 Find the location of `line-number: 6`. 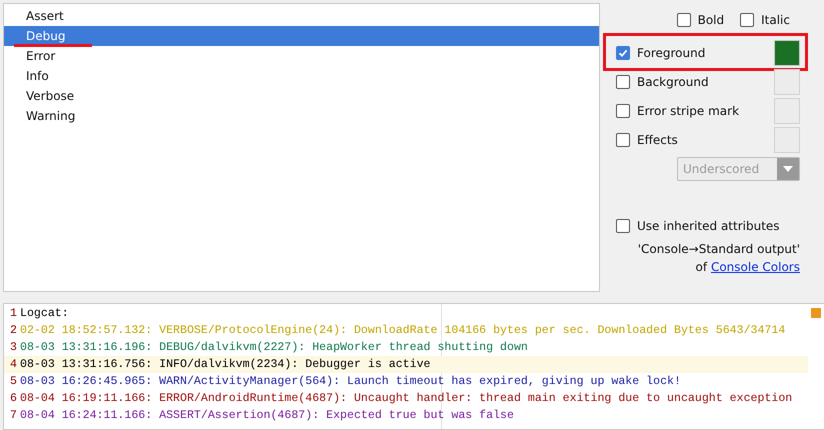

line-number: 6 is located at coordinates (13, 398).